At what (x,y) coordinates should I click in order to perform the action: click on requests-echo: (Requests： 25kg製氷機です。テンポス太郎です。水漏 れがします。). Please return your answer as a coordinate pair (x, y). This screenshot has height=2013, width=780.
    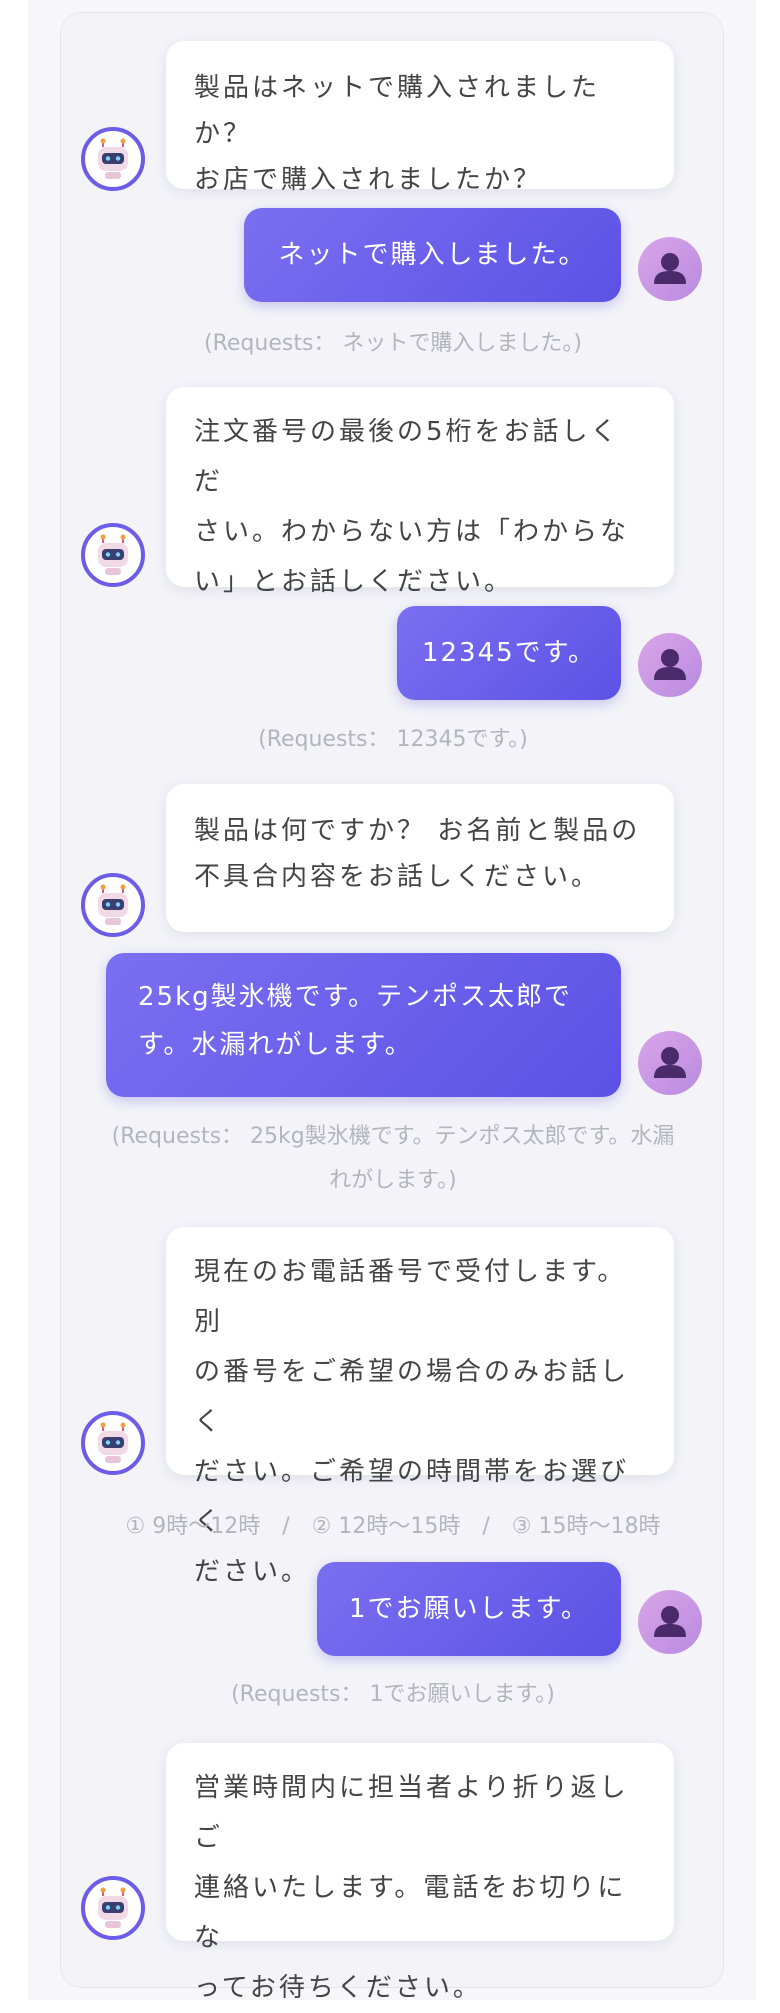
    Looking at the image, I should click on (393, 1158).